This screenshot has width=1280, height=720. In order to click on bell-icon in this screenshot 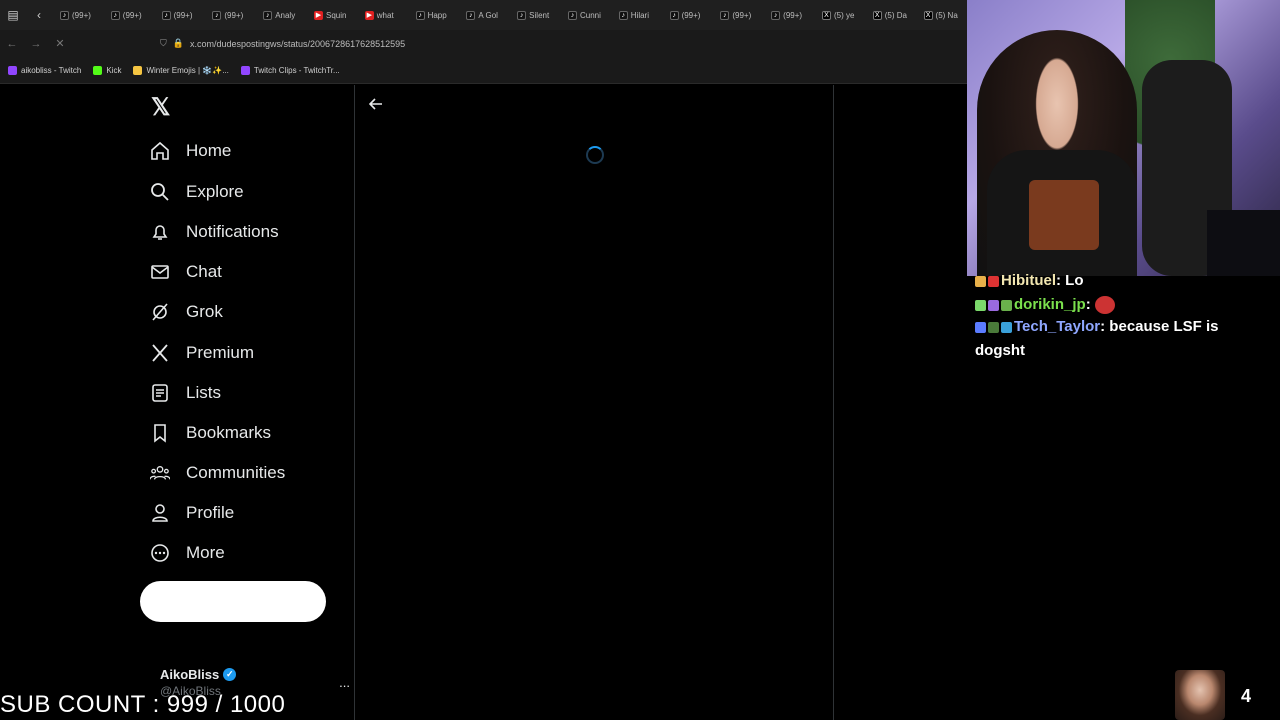, I will do `click(160, 232)`.